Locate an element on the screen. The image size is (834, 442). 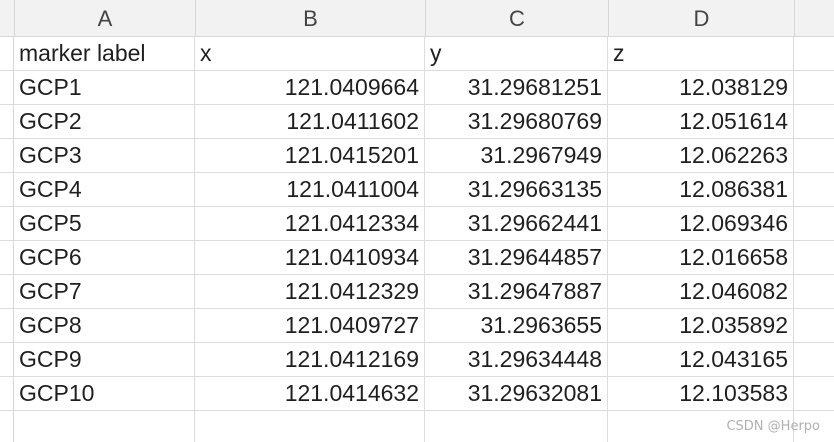
cell-x: 121.0412334 is located at coordinates (310, 223).